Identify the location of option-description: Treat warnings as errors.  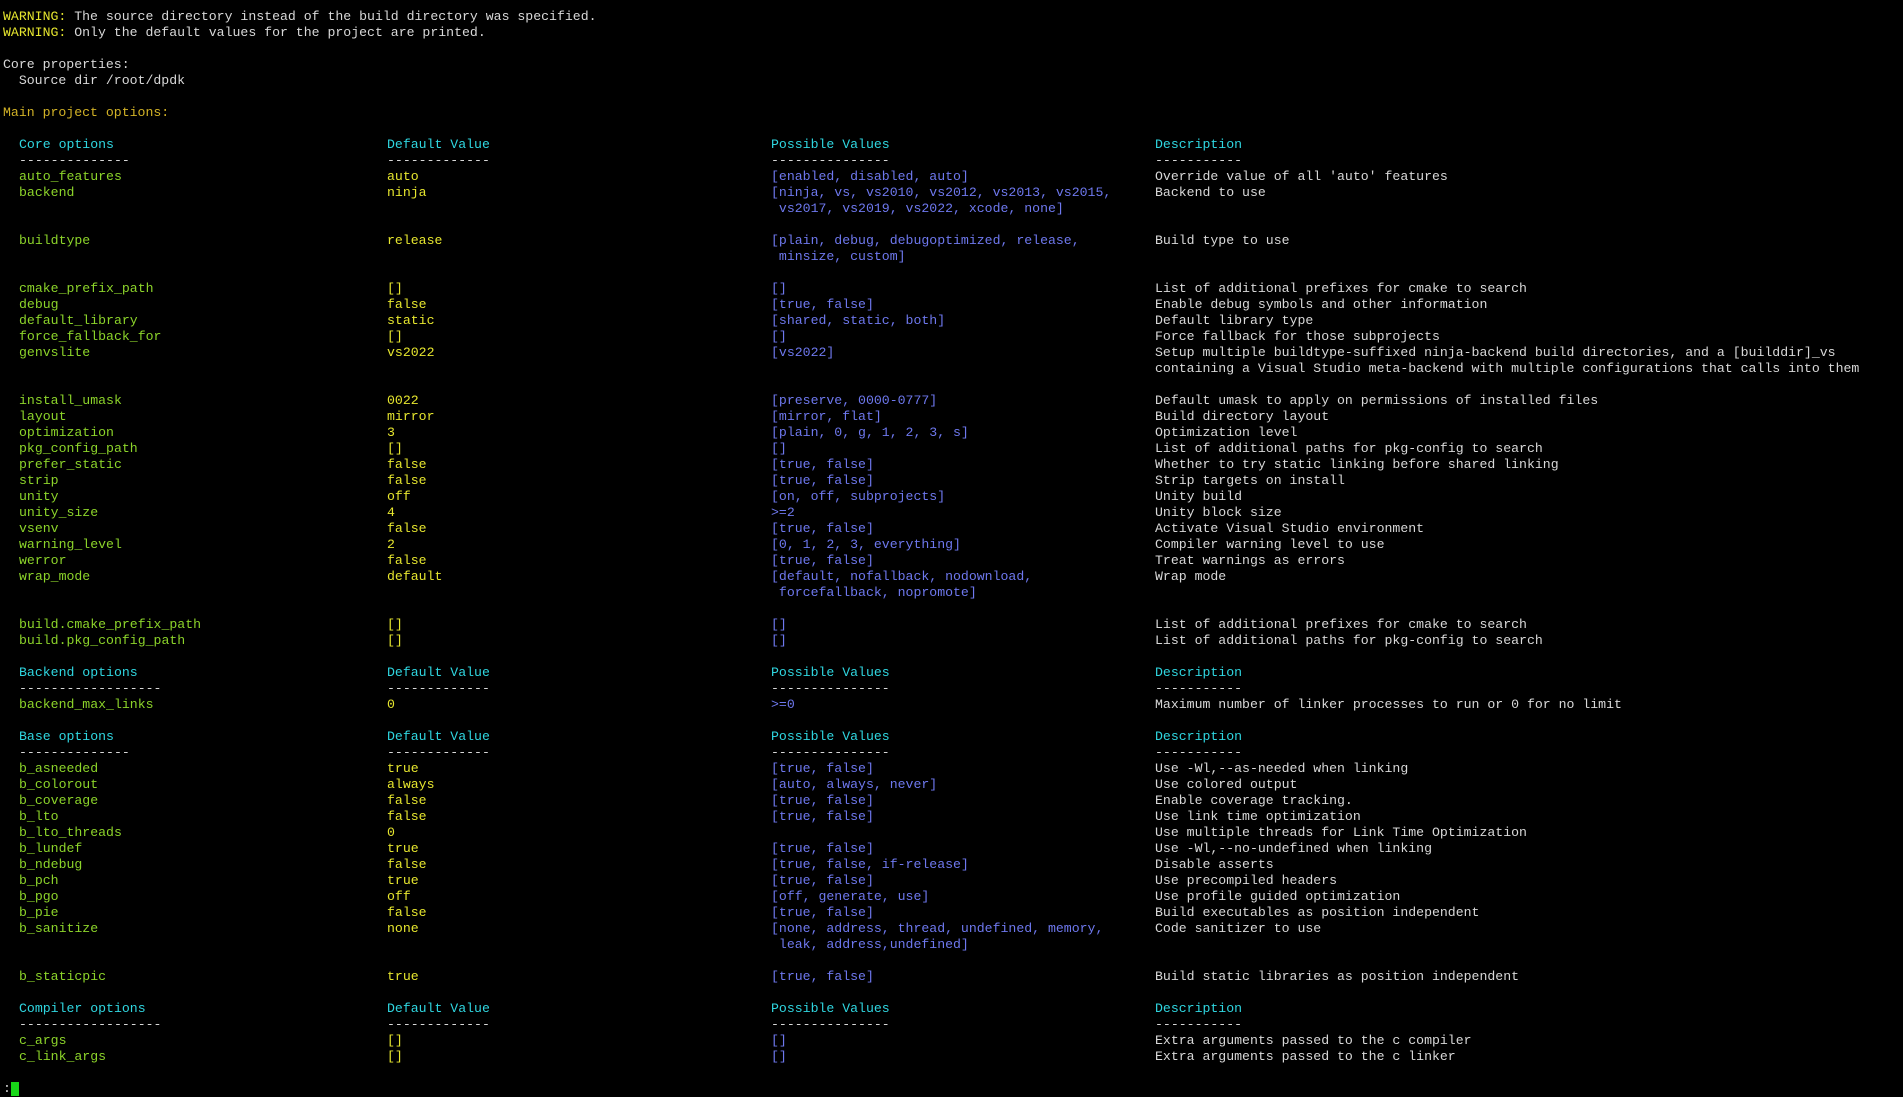
(1250, 560).